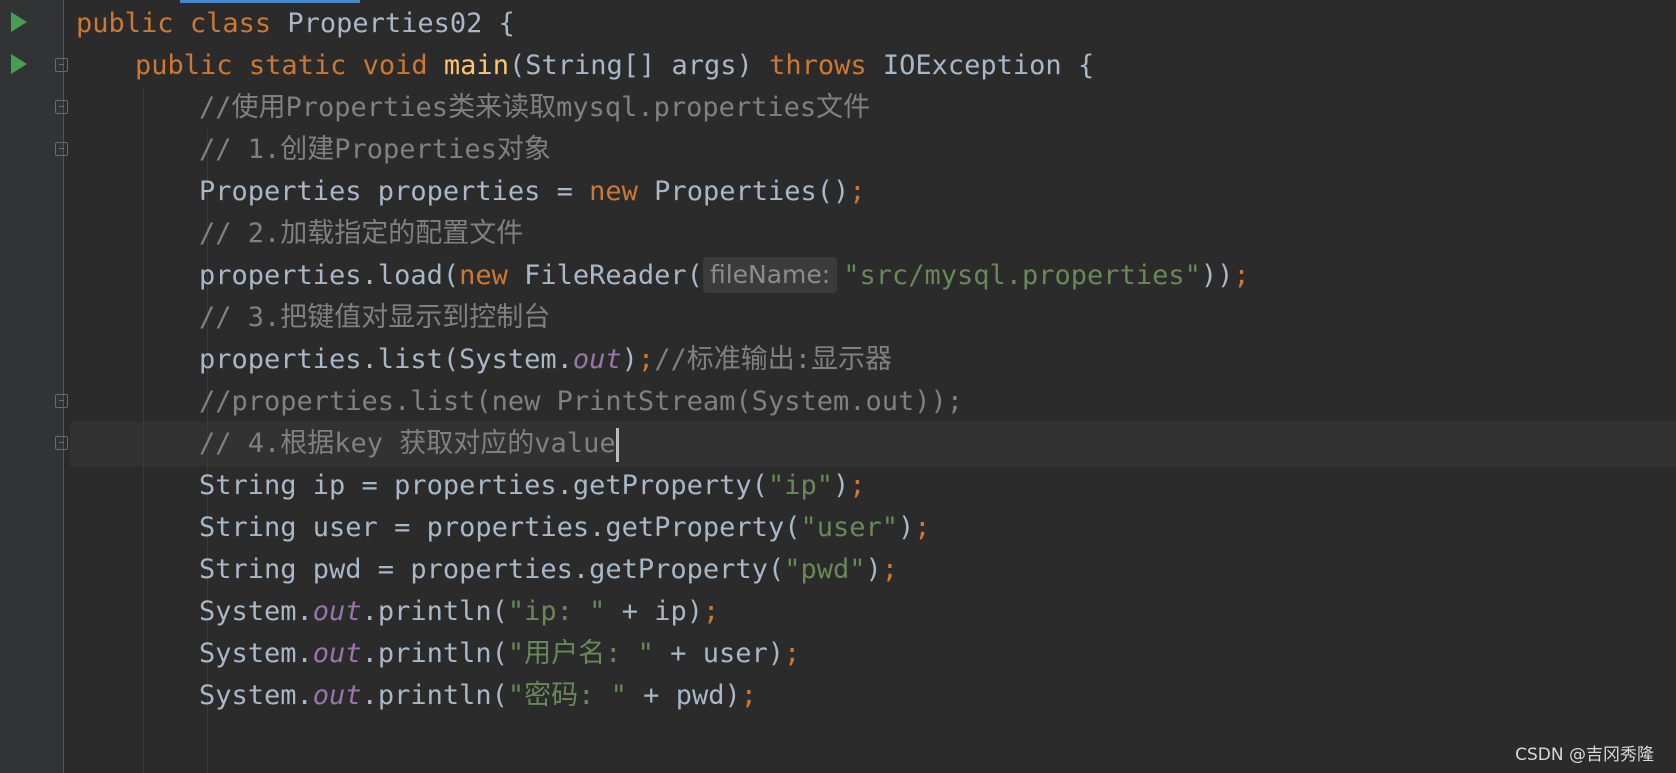  I want to click on code-line-6: // 2.加载指定的配置文件, so click(361, 233).